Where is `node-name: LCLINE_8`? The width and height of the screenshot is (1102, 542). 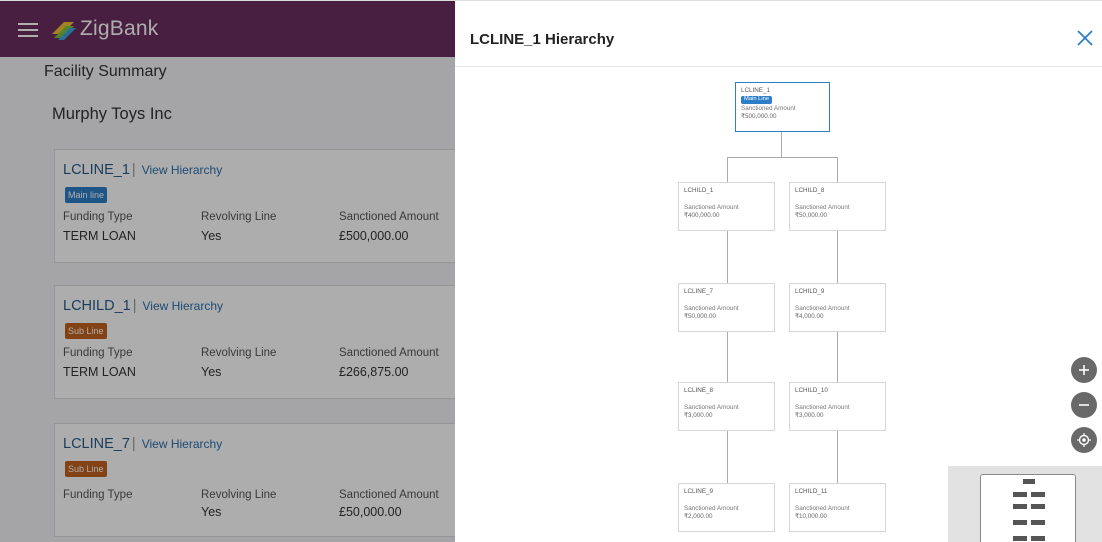
node-name: LCLINE_8 is located at coordinates (699, 390).